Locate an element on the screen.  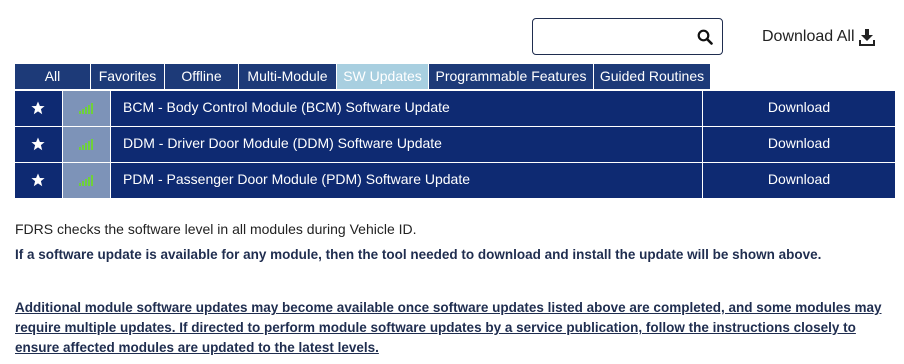
search-input is located at coordinates (614, 37).